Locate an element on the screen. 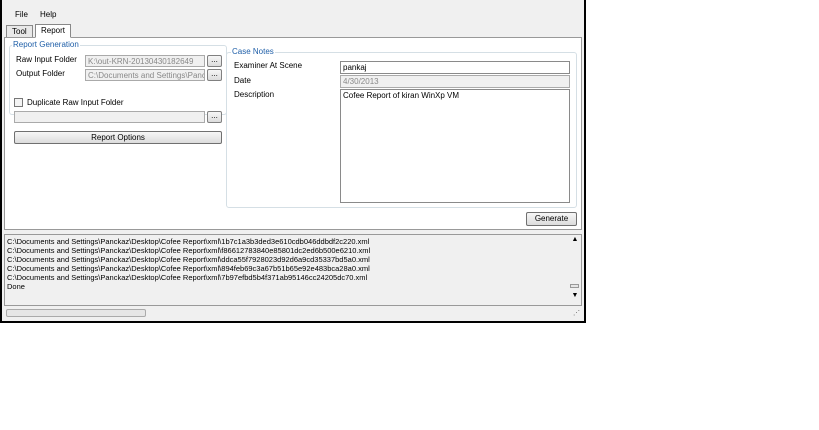  output-folder-label: Output Folder is located at coordinates (40, 73).